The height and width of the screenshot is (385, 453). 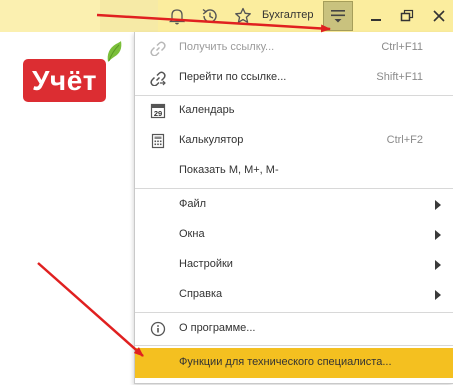 I want to click on menu-item-file: Файл, so click(x=294, y=205).